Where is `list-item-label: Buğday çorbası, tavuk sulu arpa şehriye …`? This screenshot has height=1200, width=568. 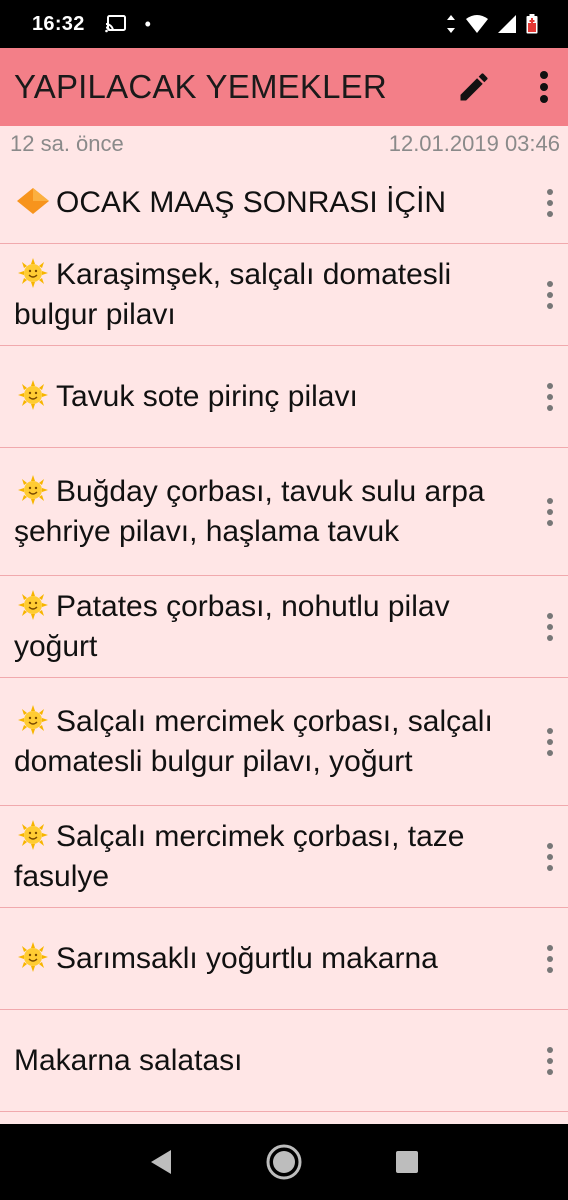
list-item-label: Buğday çorbası, tavuk sulu arpa şehriye … is located at coordinates (249, 511).